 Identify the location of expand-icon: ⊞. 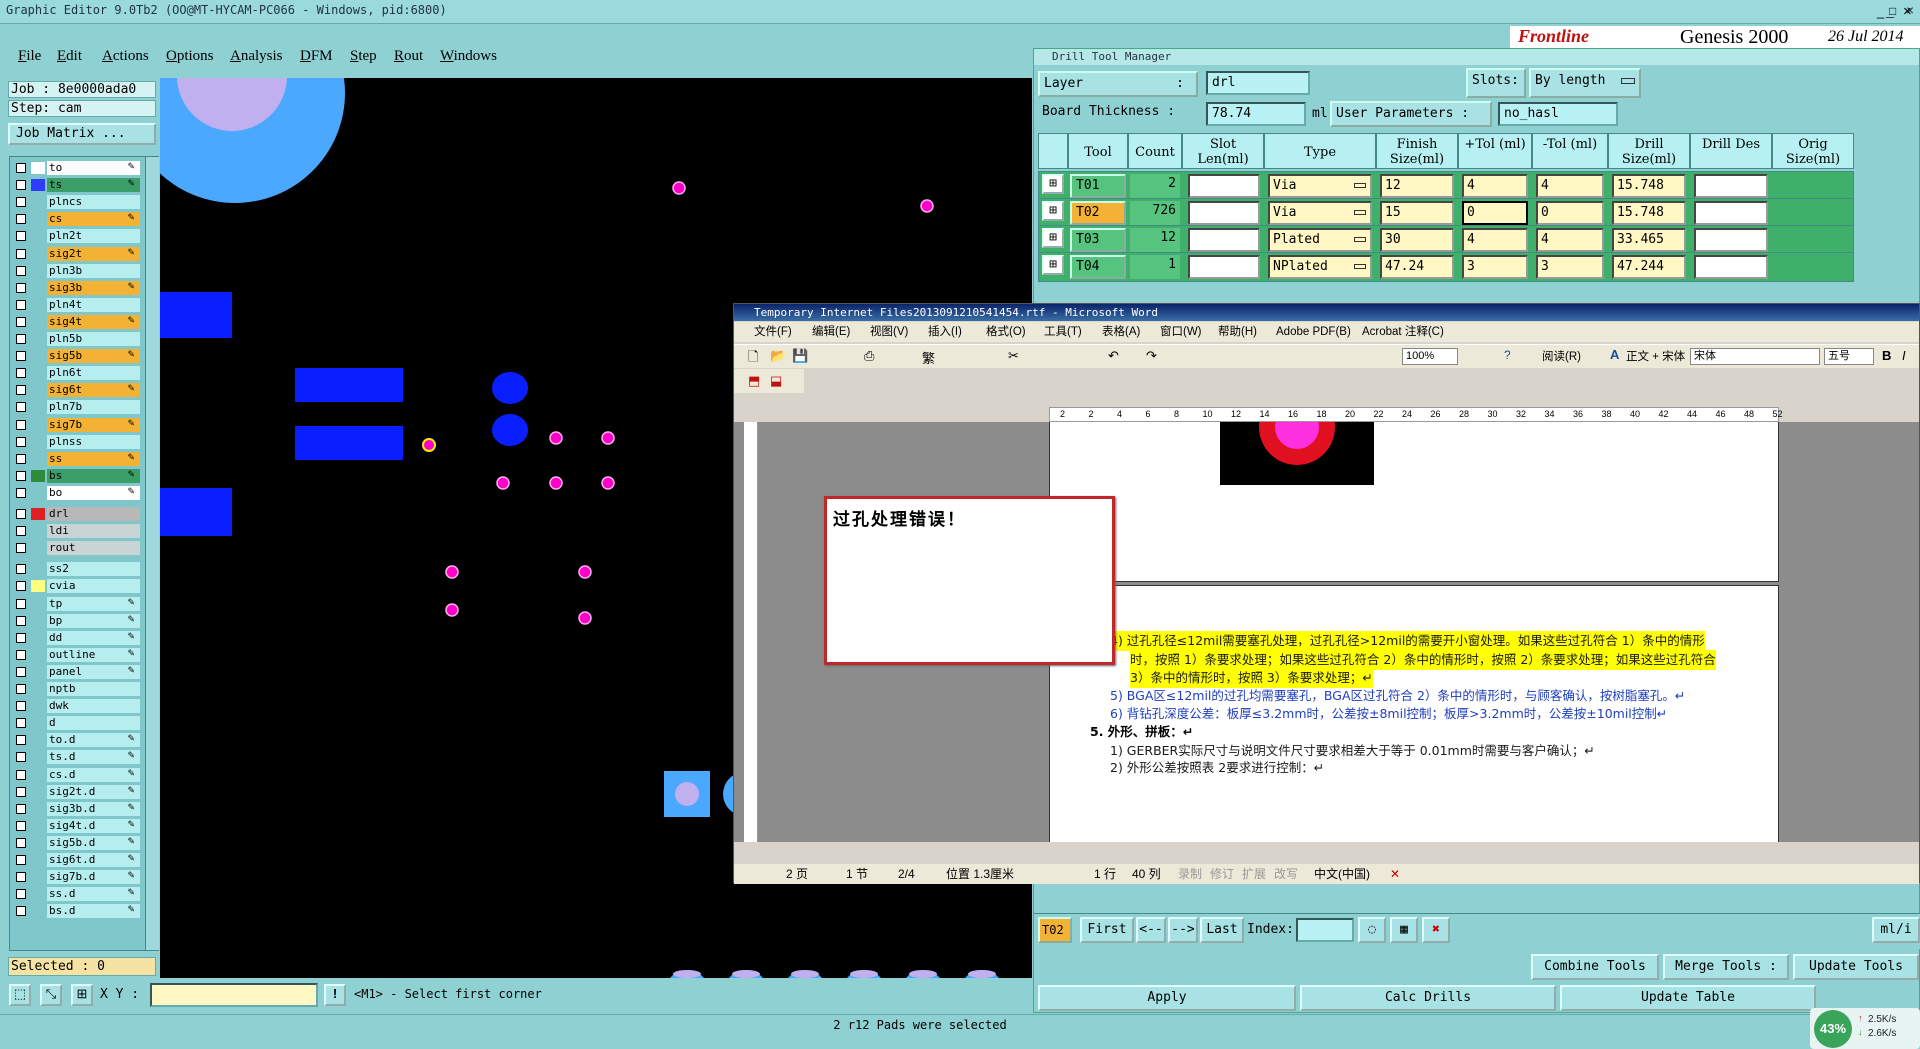
(1053, 184).